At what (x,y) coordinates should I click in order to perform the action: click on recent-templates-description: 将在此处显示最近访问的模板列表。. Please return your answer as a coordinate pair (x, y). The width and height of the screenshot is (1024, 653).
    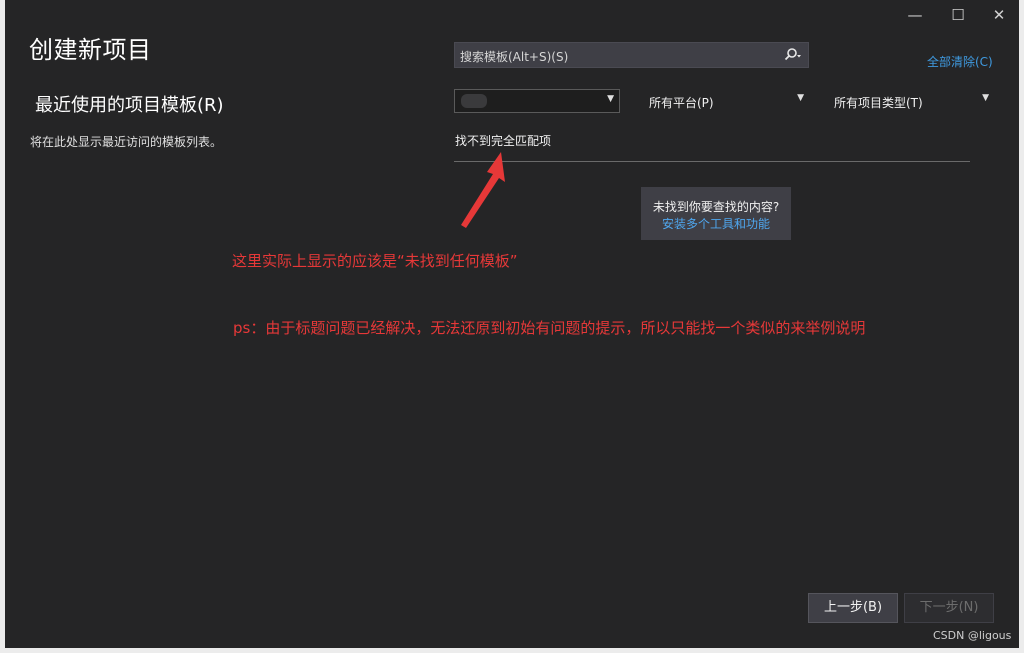
    Looking at the image, I should click on (126, 142).